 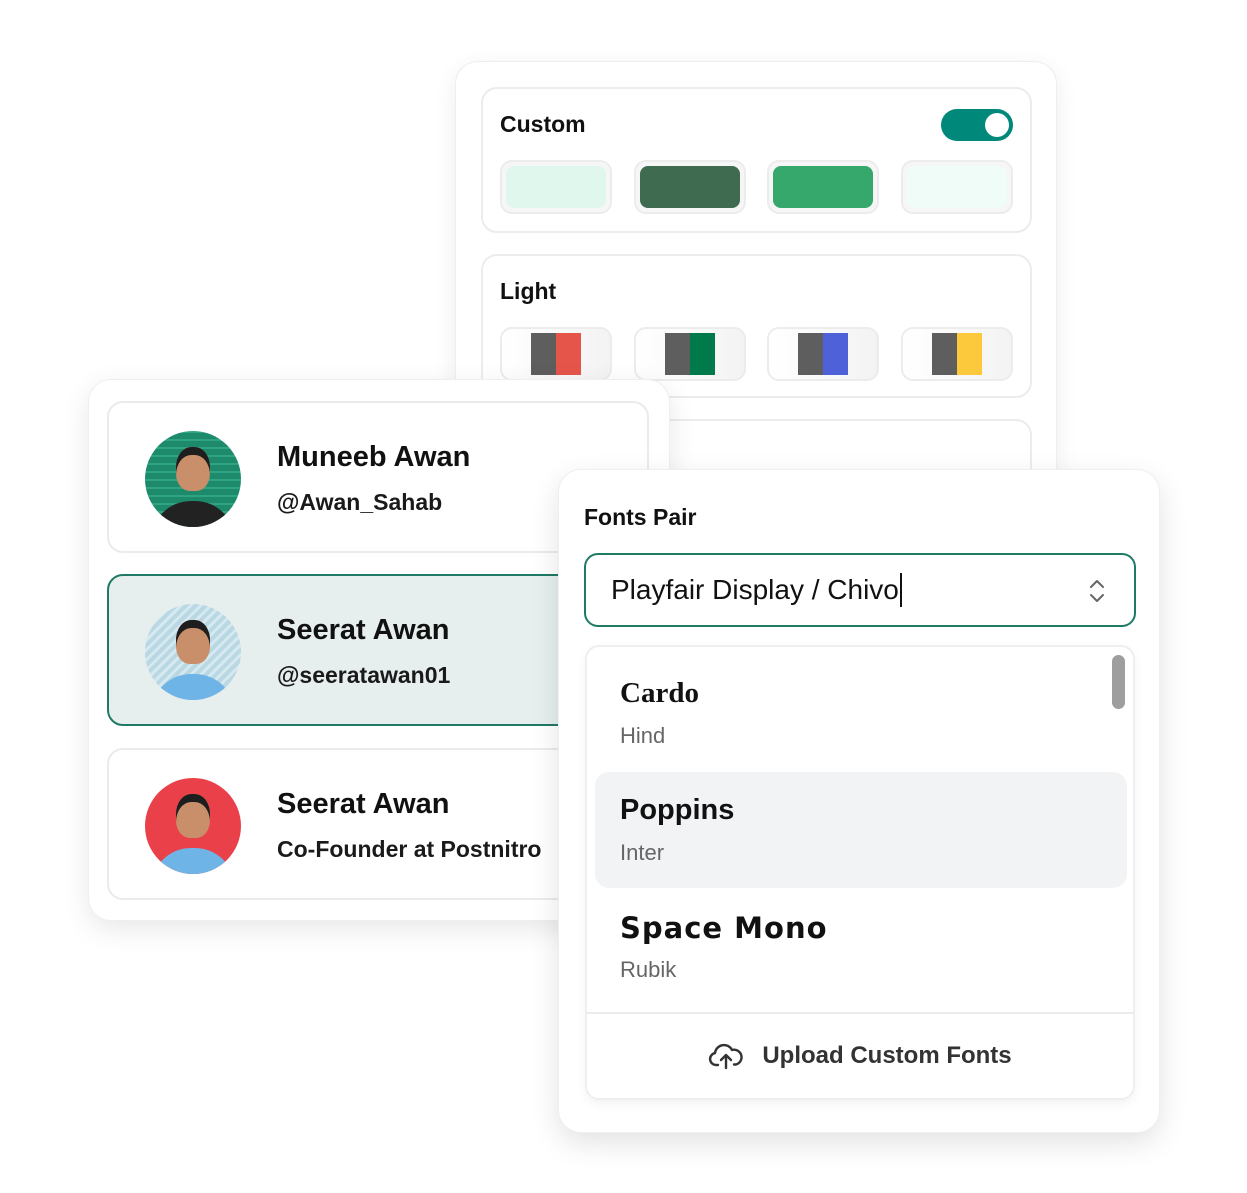 I want to click on cloud-upload-icon, so click(x=726, y=1056).